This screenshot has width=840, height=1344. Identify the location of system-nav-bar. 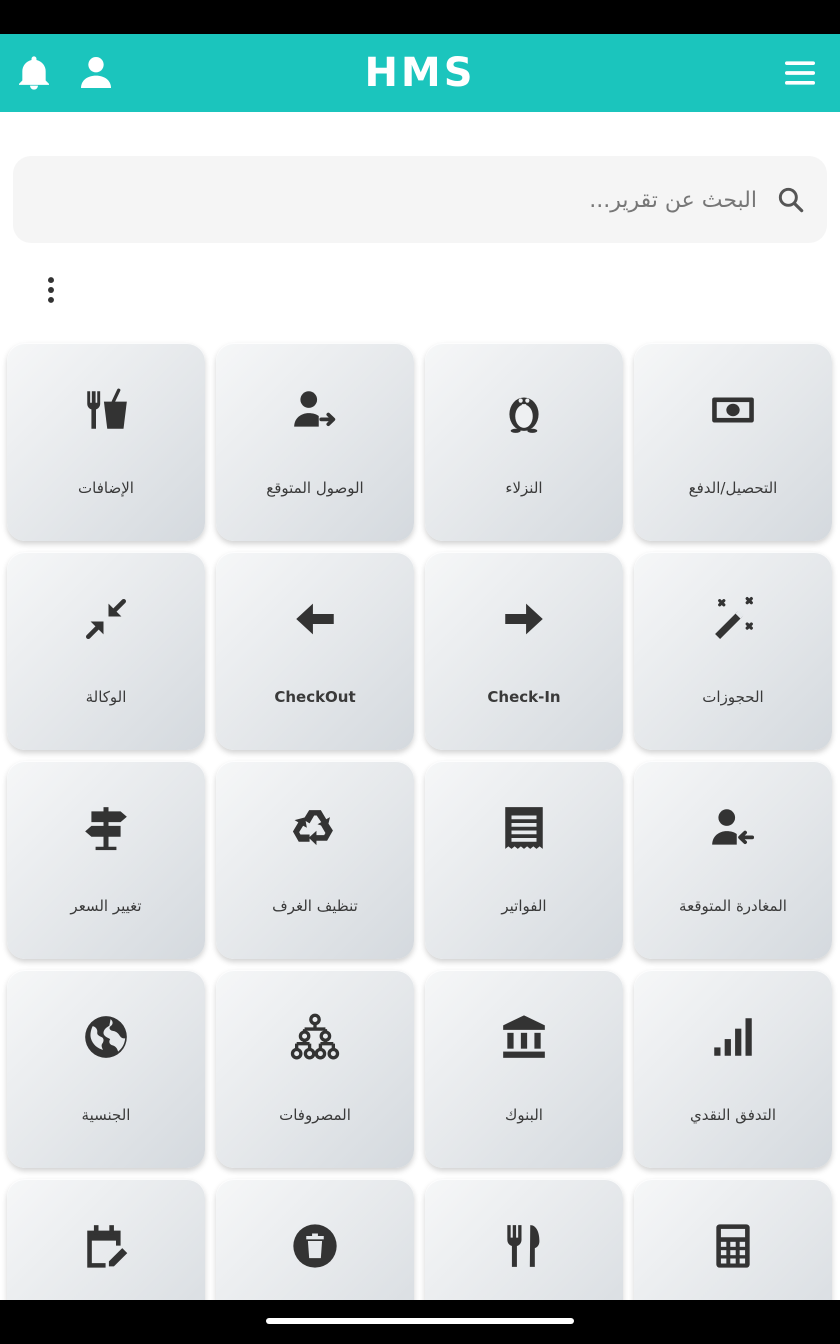
(420, 1322).